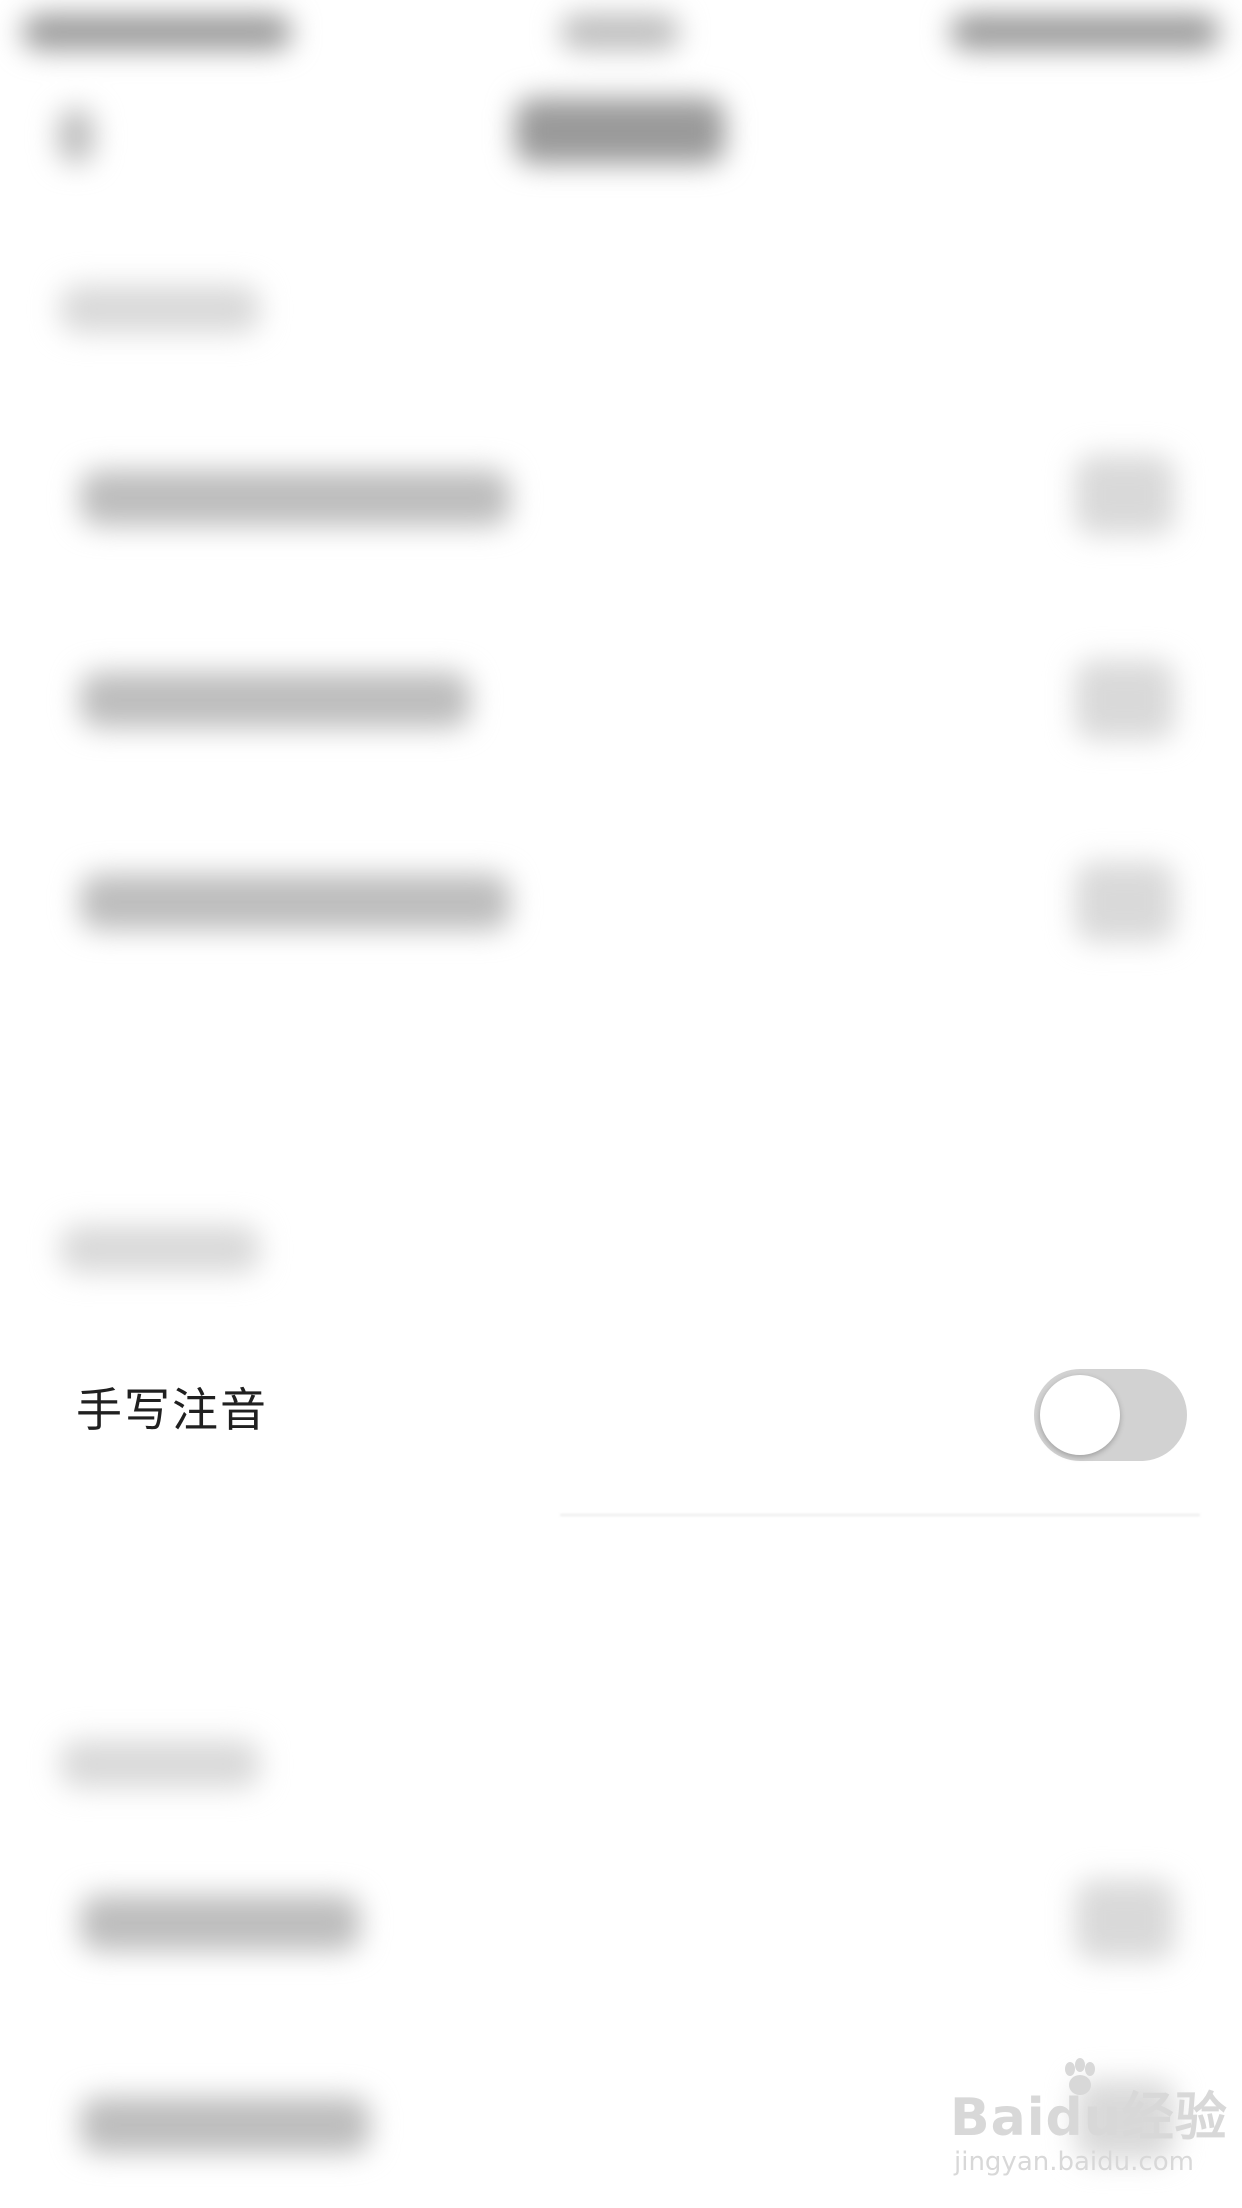 This screenshot has width=1242, height=2208. Describe the element at coordinates (620, 32) in the screenshot. I see `status-bar-center-blurred` at that location.